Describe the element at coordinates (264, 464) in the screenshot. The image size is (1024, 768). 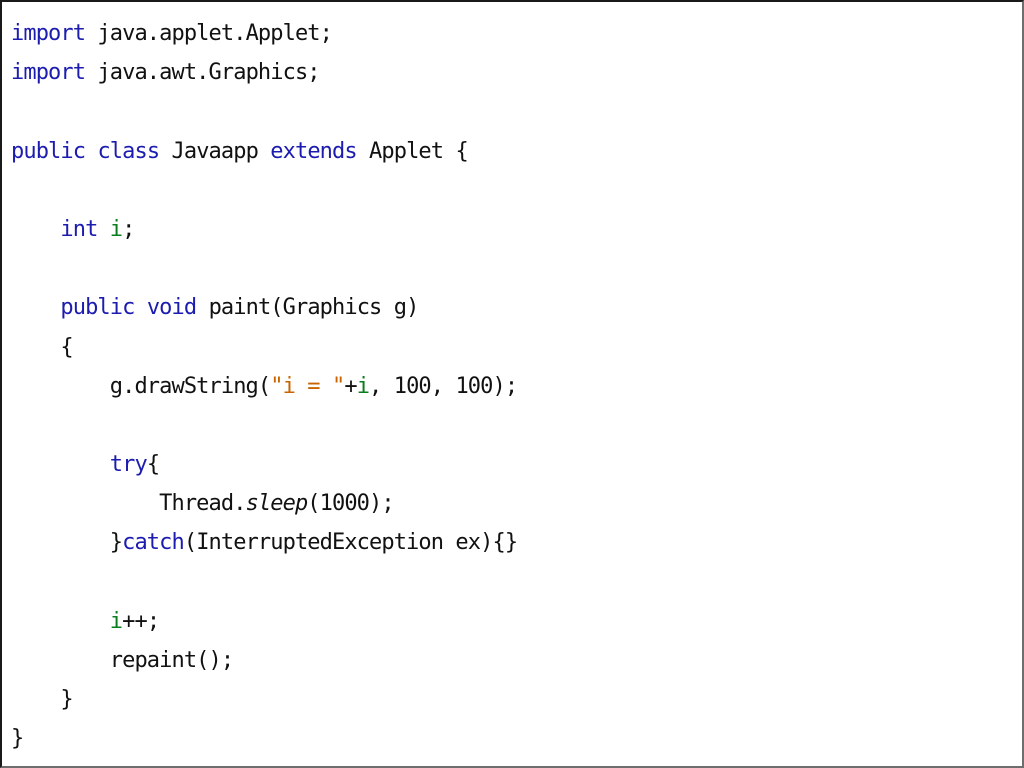
I see `code-line: try{` at that location.